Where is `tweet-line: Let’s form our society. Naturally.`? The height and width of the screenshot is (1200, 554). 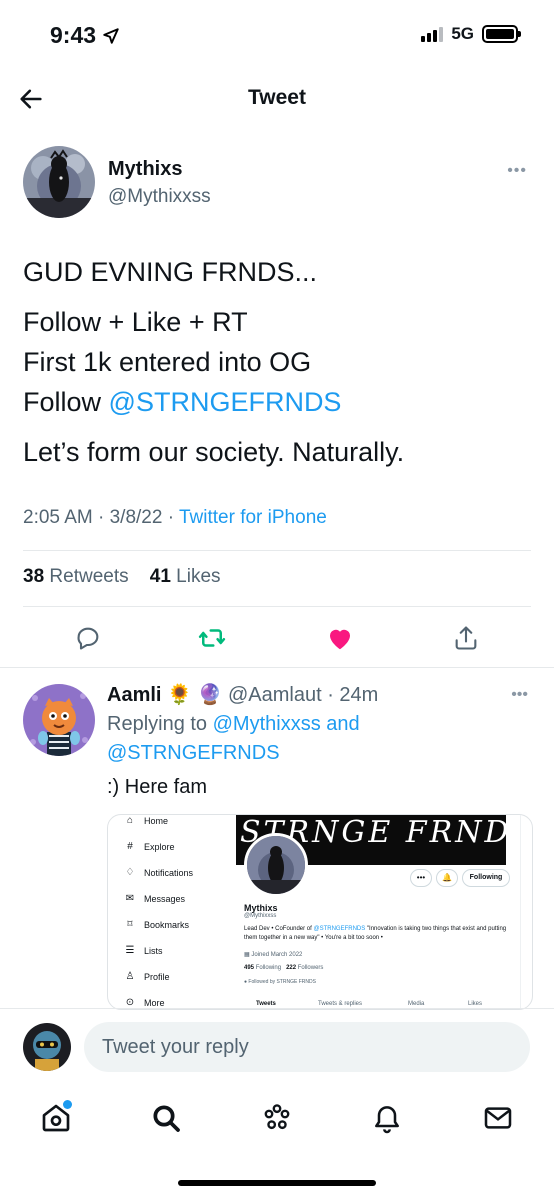
tweet-line: Let’s form our society. Naturally. is located at coordinates (214, 452).